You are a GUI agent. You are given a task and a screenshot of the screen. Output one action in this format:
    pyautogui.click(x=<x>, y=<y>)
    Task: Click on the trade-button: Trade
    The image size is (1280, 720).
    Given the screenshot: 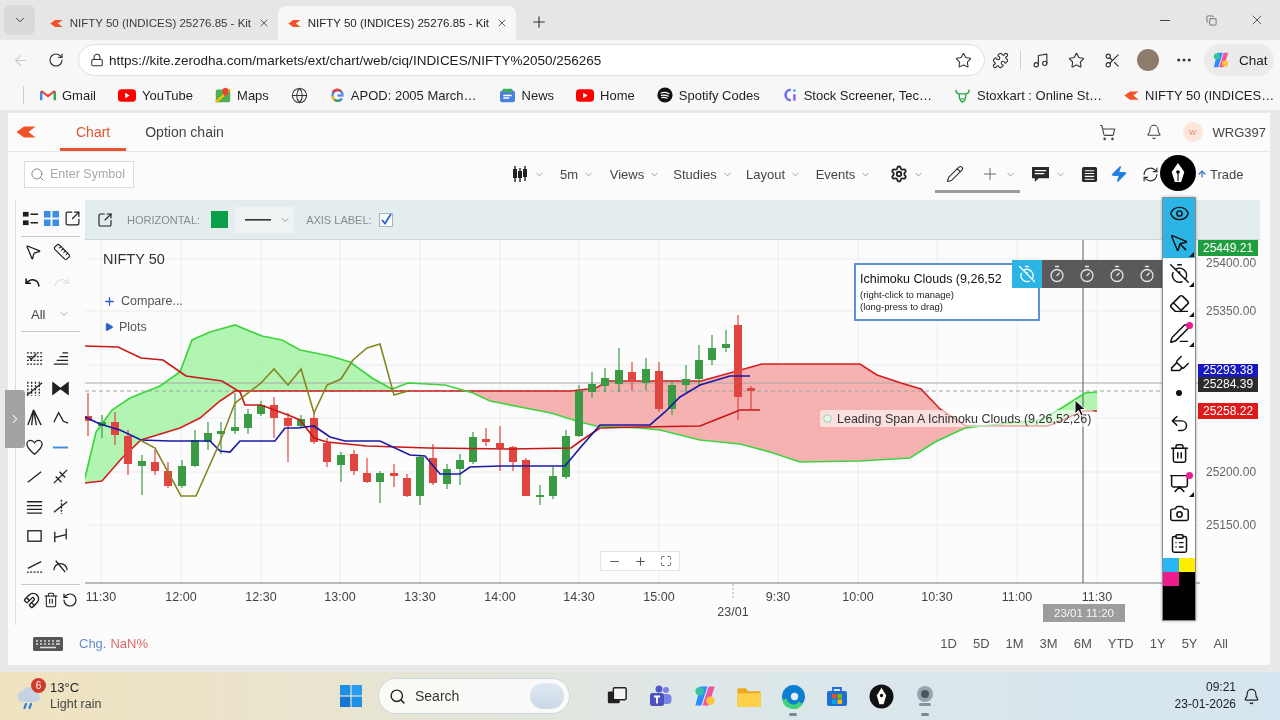 What is the action you would take?
    pyautogui.click(x=1223, y=174)
    